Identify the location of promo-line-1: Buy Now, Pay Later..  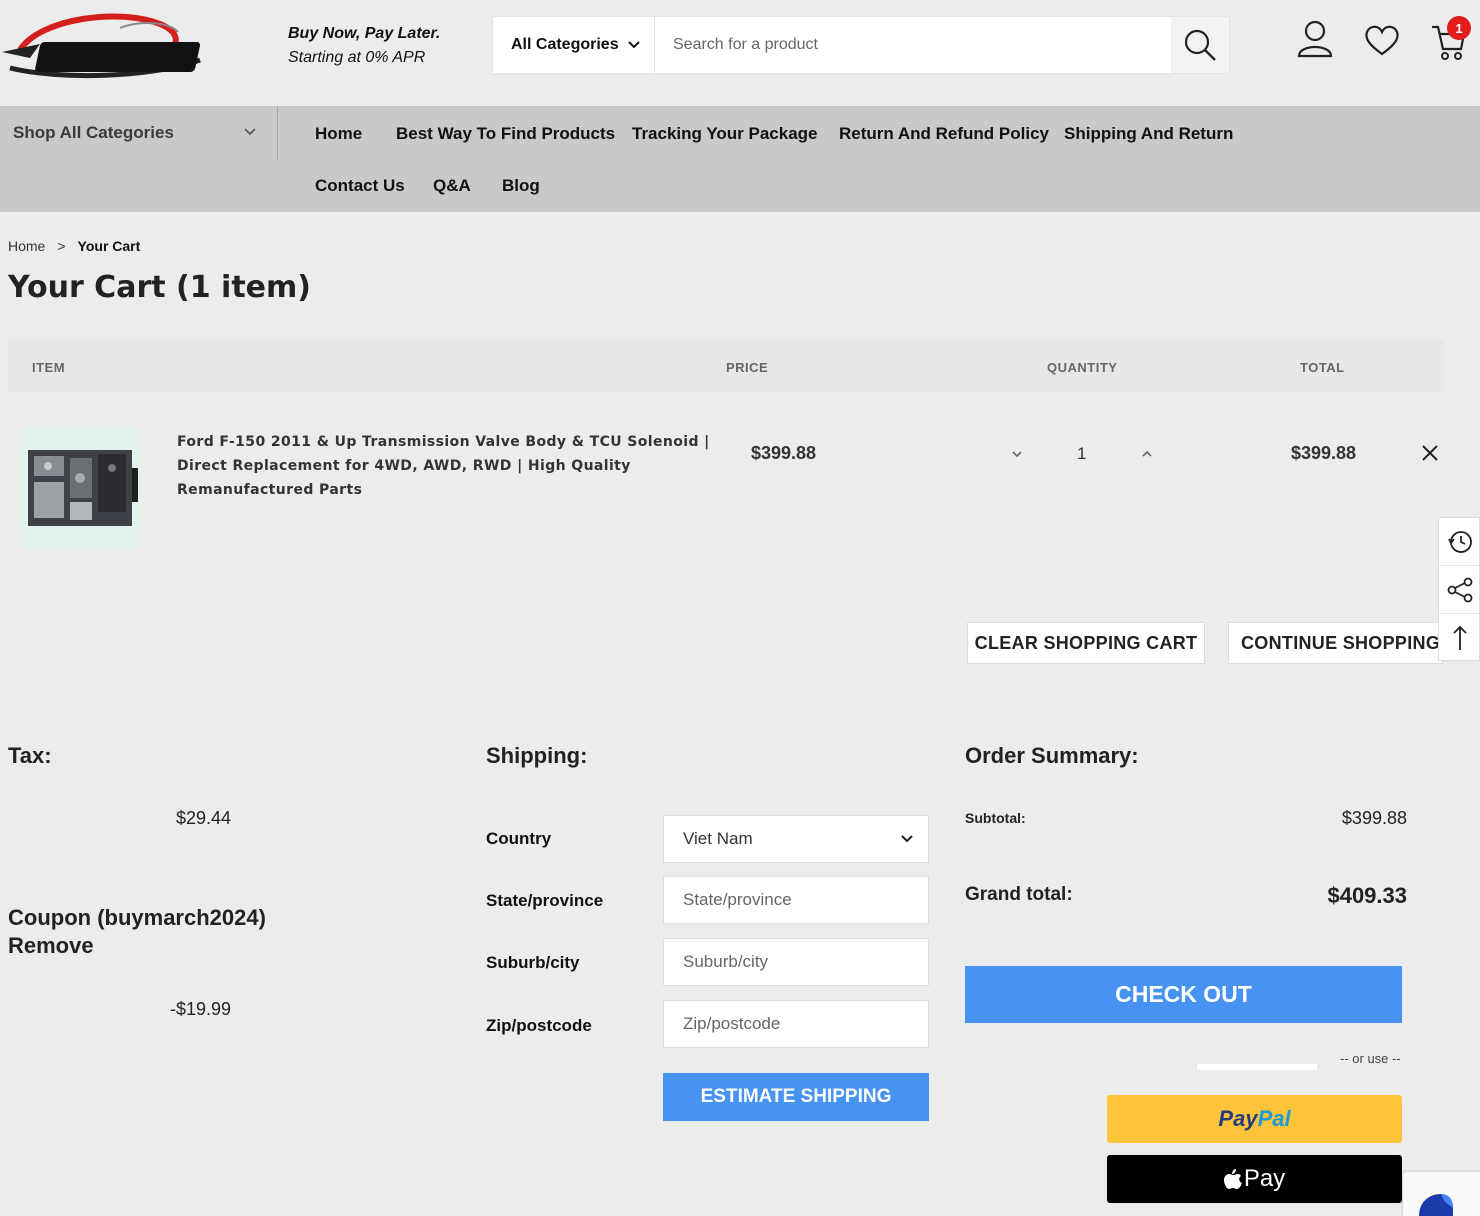
(364, 33).